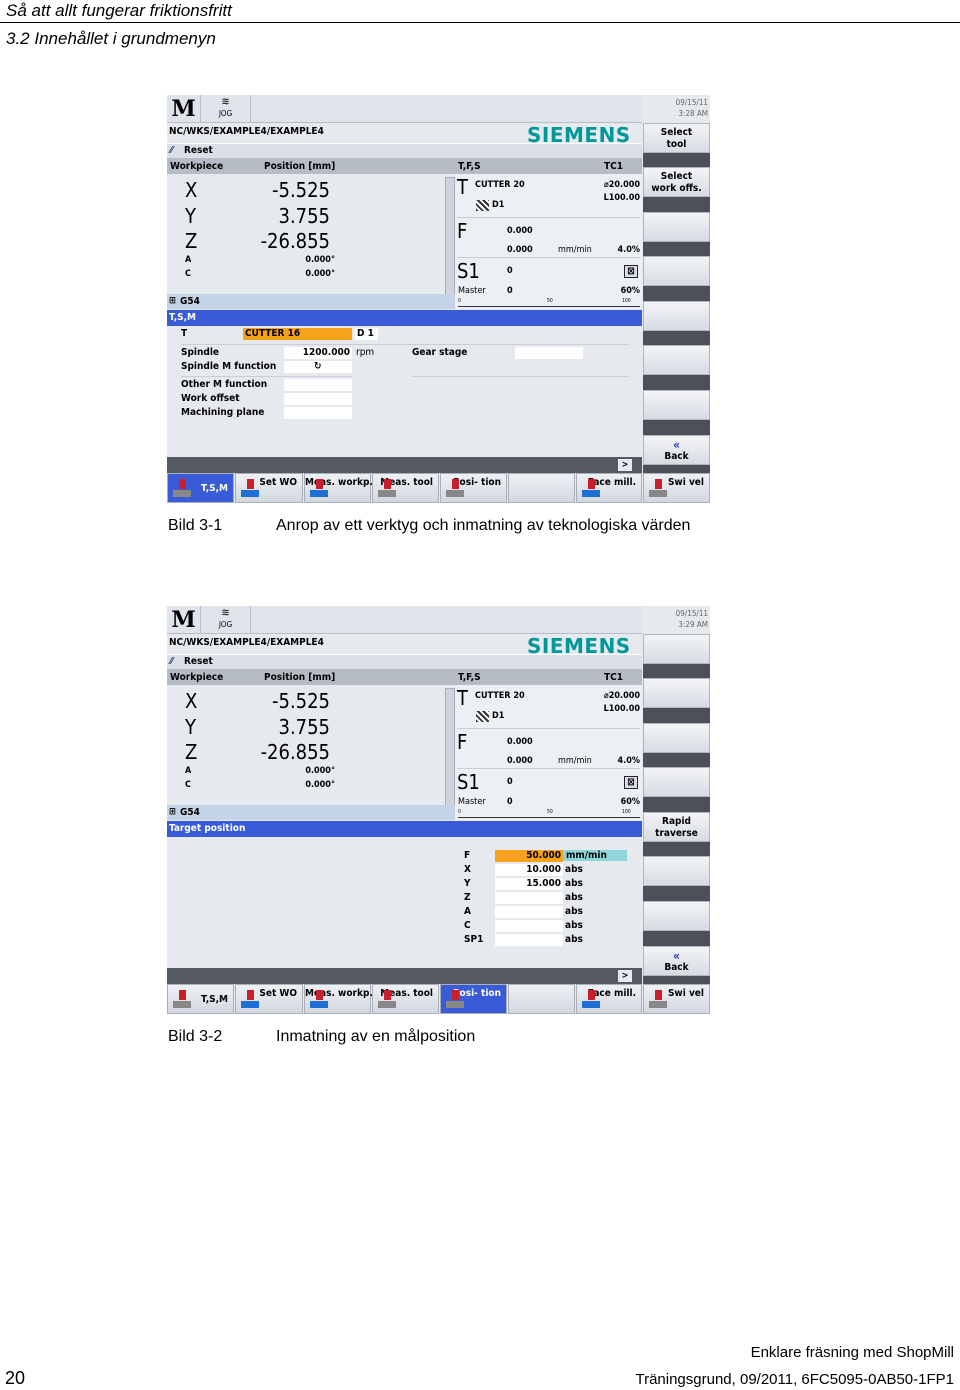 This screenshot has height=1390, width=960. What do you see at coordinates (676, 182) in the screenshot?
I see `vertical-softkey-2: Select work offs.` at bounding box center [676, 182].